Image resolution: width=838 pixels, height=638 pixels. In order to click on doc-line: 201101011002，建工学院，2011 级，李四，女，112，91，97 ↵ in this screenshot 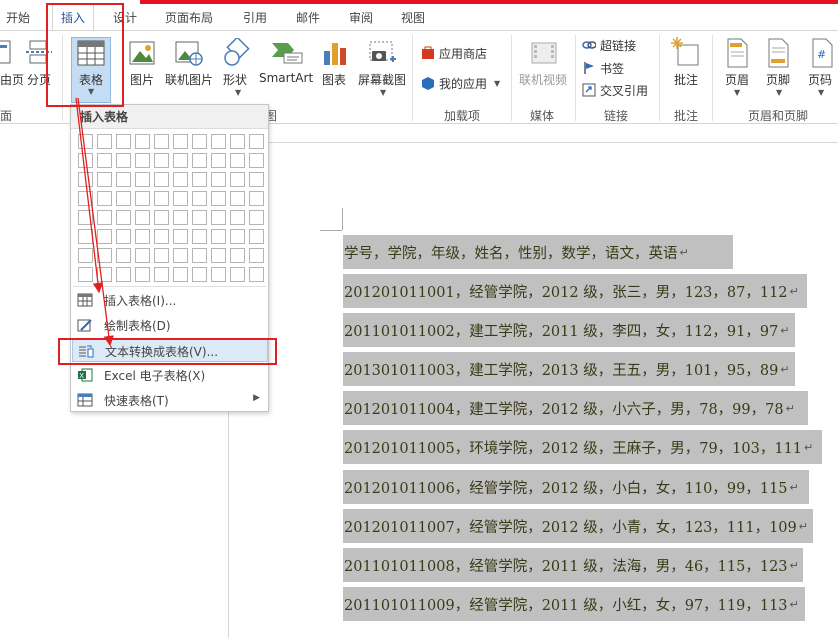, I will do `click(569, 330)`.